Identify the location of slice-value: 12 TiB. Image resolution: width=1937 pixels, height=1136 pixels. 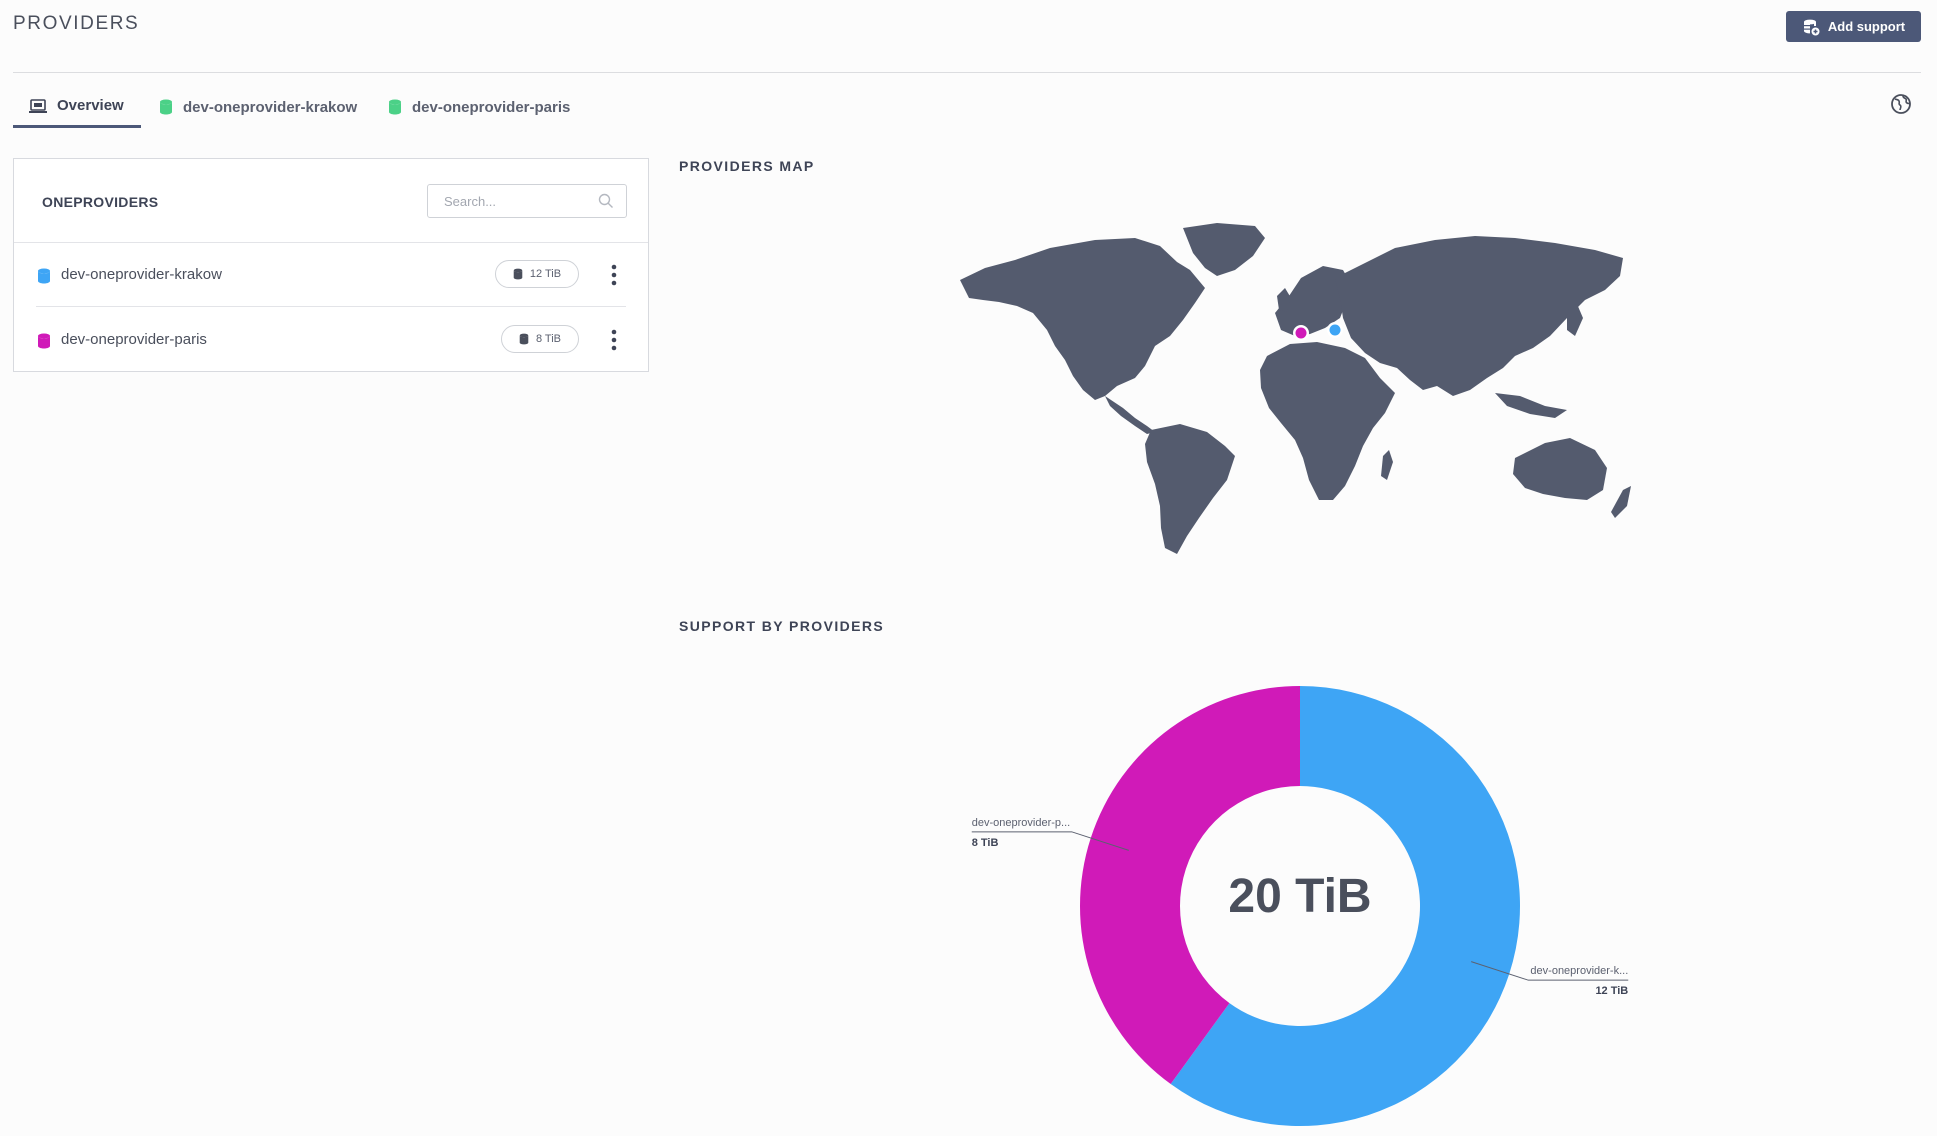
(1611, 991).